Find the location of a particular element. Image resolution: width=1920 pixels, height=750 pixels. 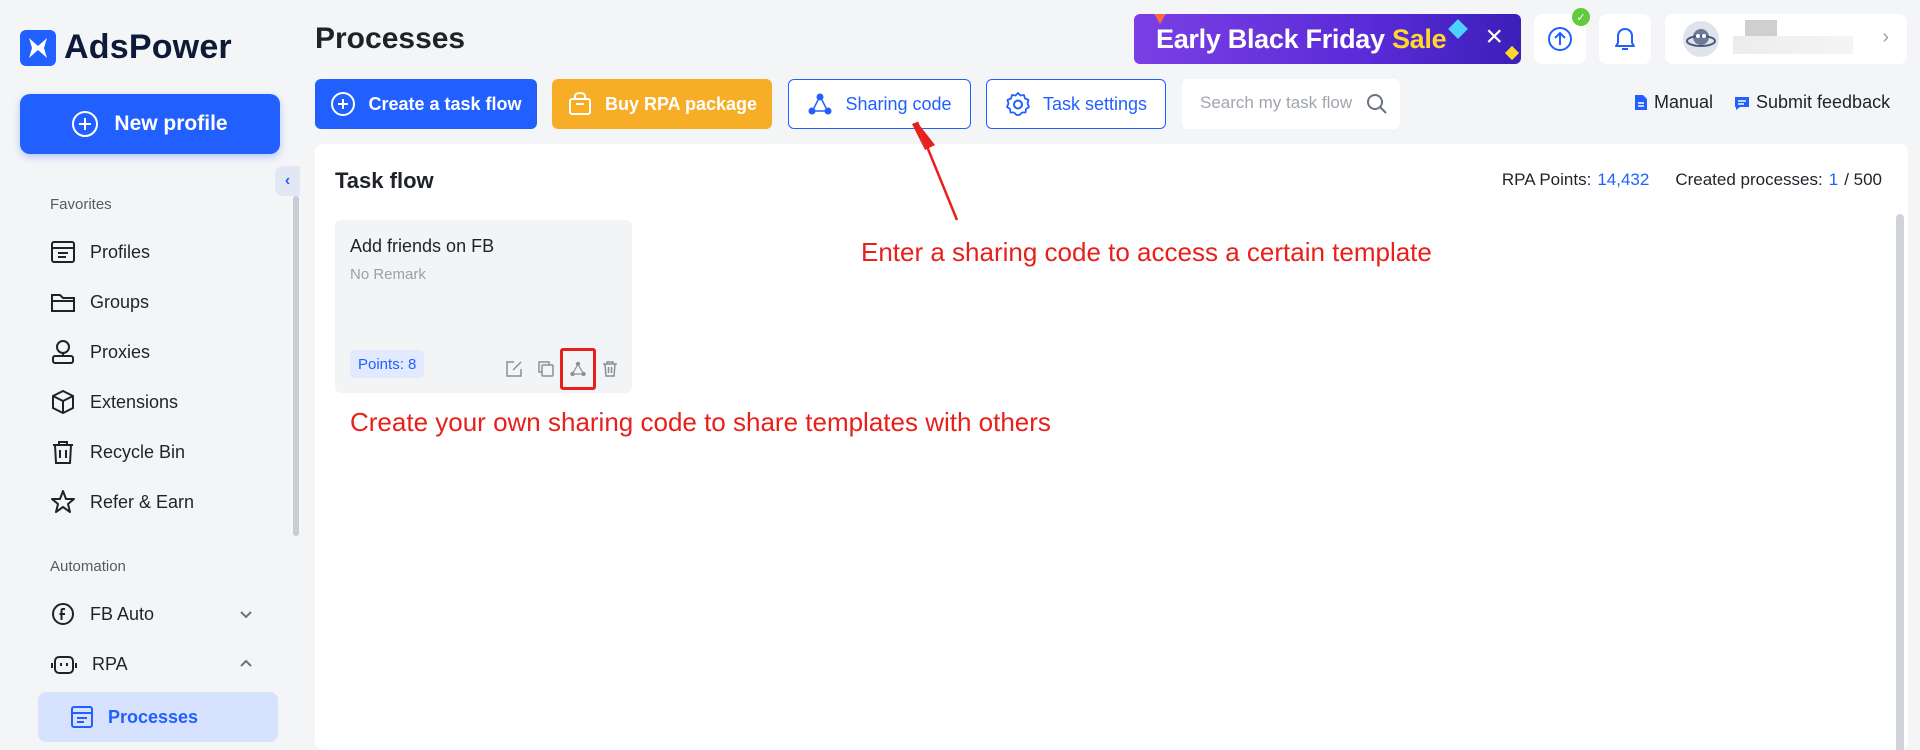

proxies-icon is located at coordinates (63, 352).